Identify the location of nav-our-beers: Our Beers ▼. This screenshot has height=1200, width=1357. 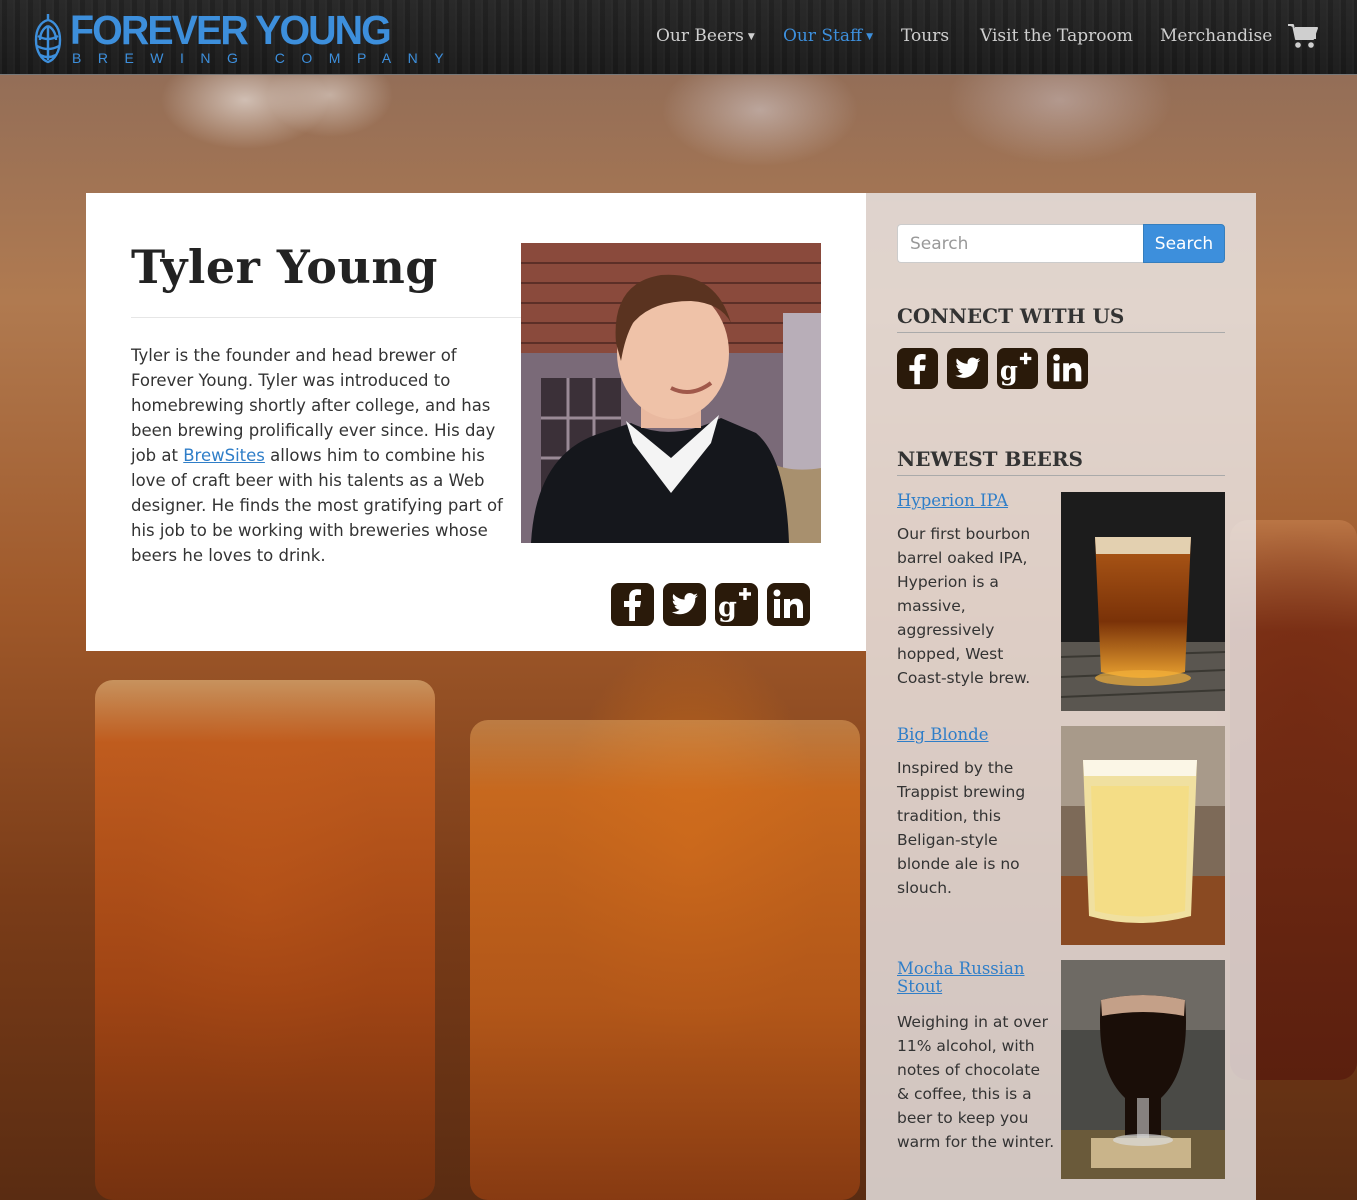
(705, 36).